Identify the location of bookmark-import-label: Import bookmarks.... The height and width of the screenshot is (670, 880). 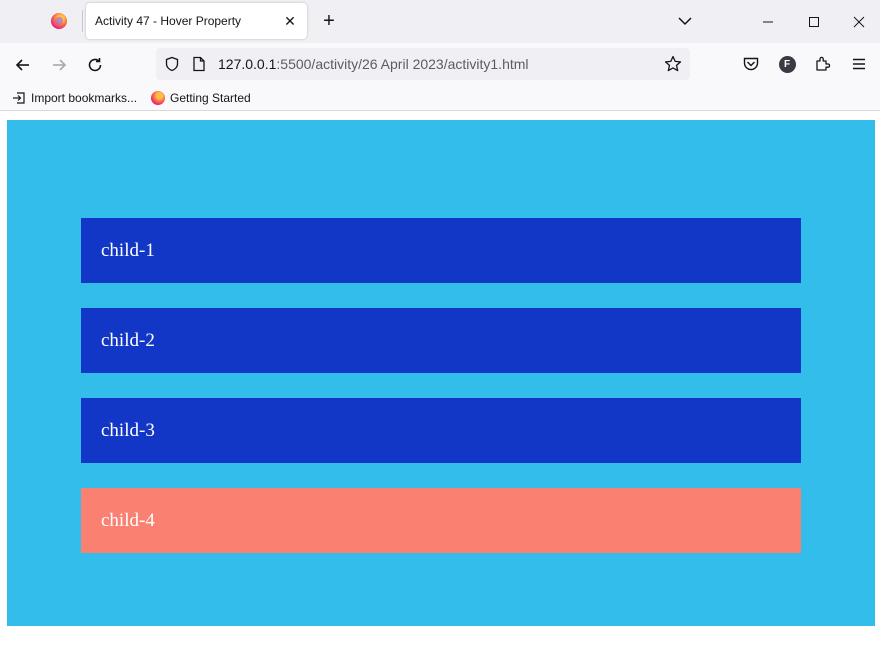
(84, 98).